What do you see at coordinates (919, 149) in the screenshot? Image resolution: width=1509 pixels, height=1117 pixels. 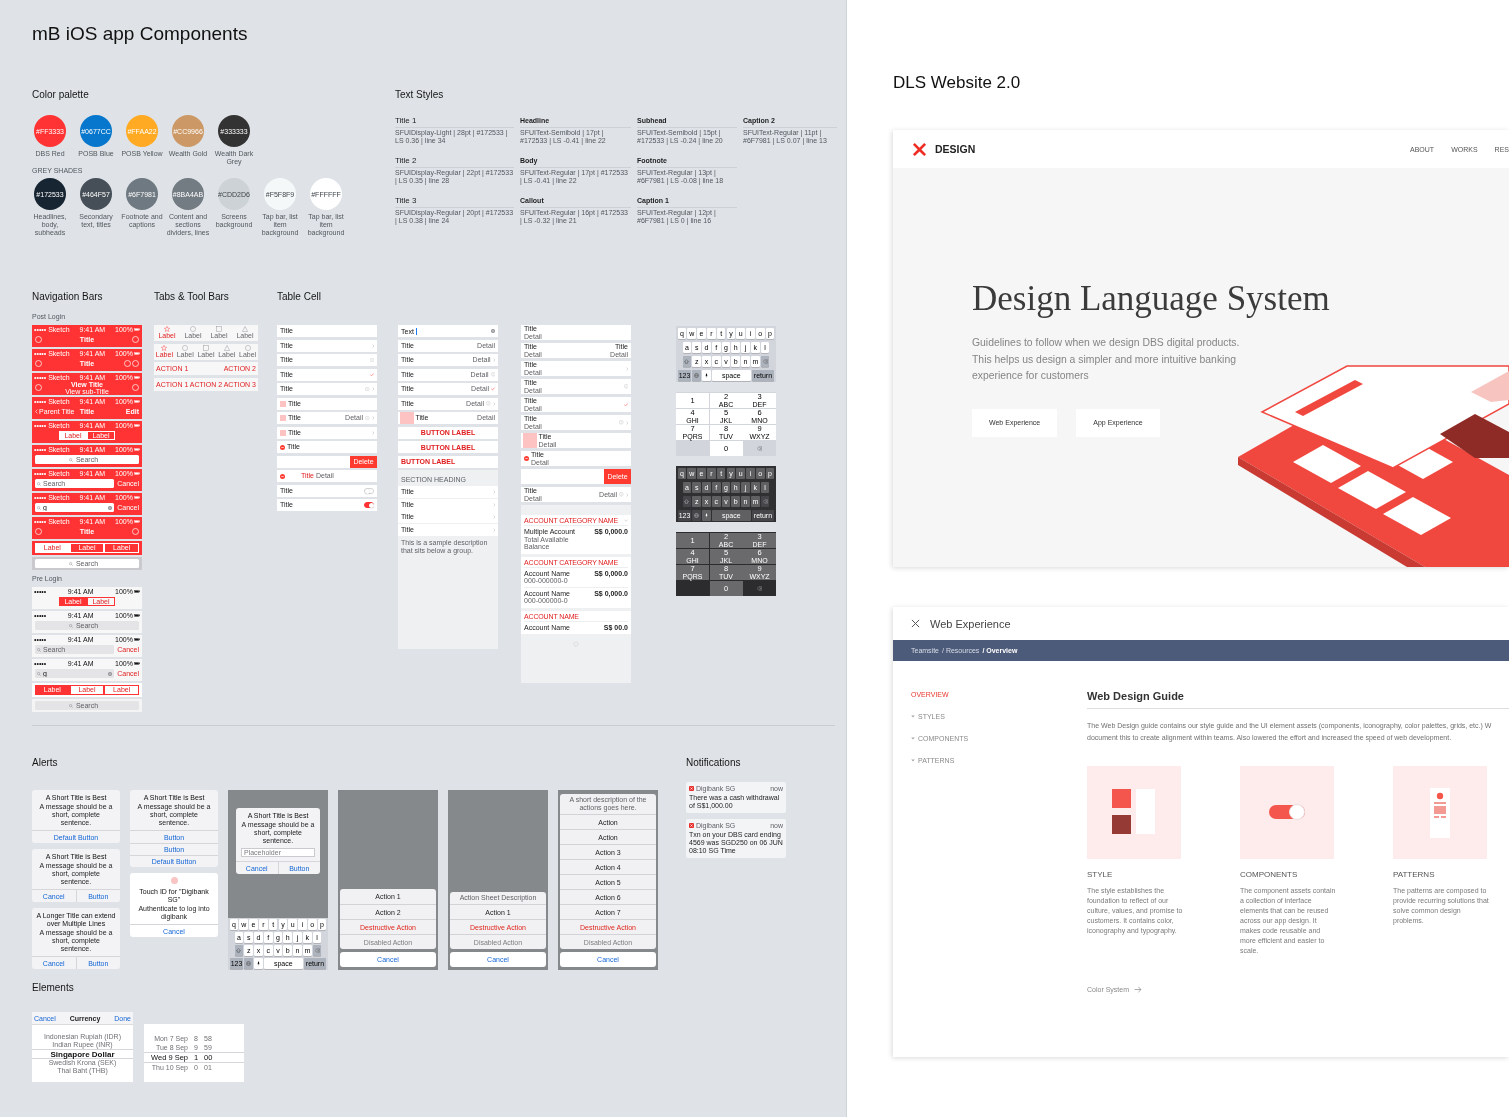 I see `cross-logo-icon` at bounding box center [919, 149].